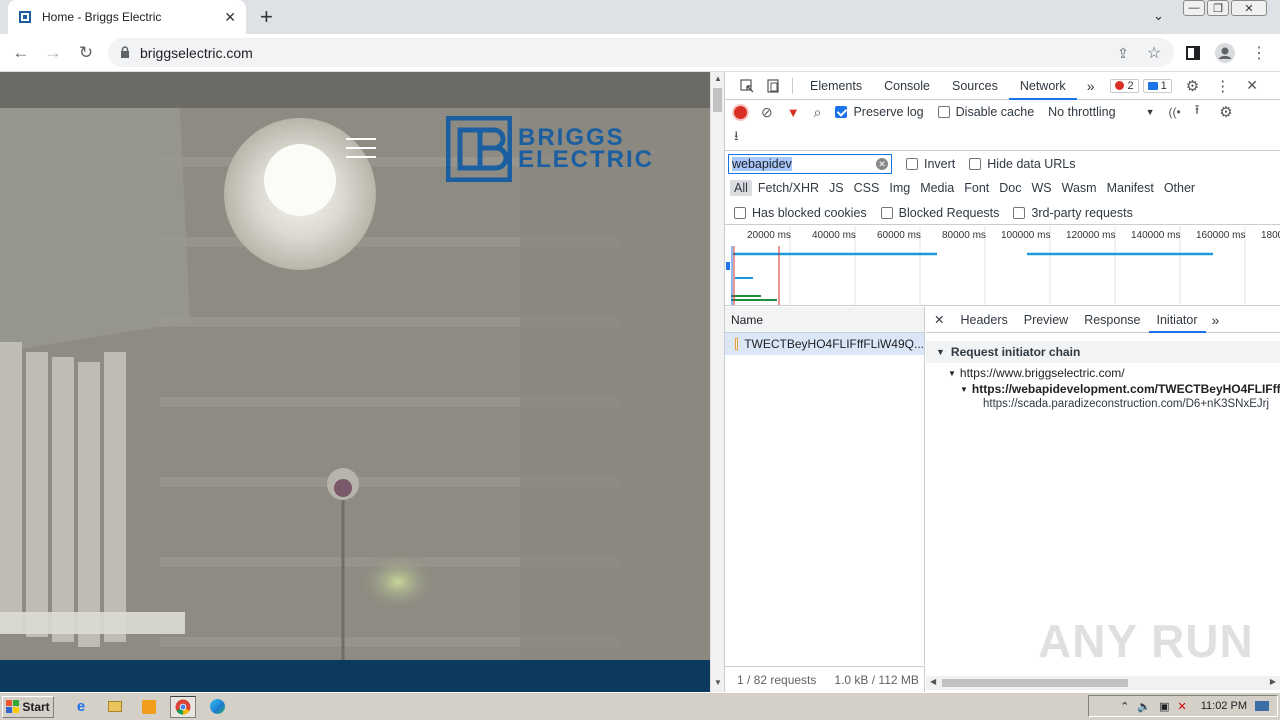 The width and height of the screenshot is (1280, 720). Describe the element at coordinates (21, 53) in the screenshot. I see `back-icon: ←` at that location.